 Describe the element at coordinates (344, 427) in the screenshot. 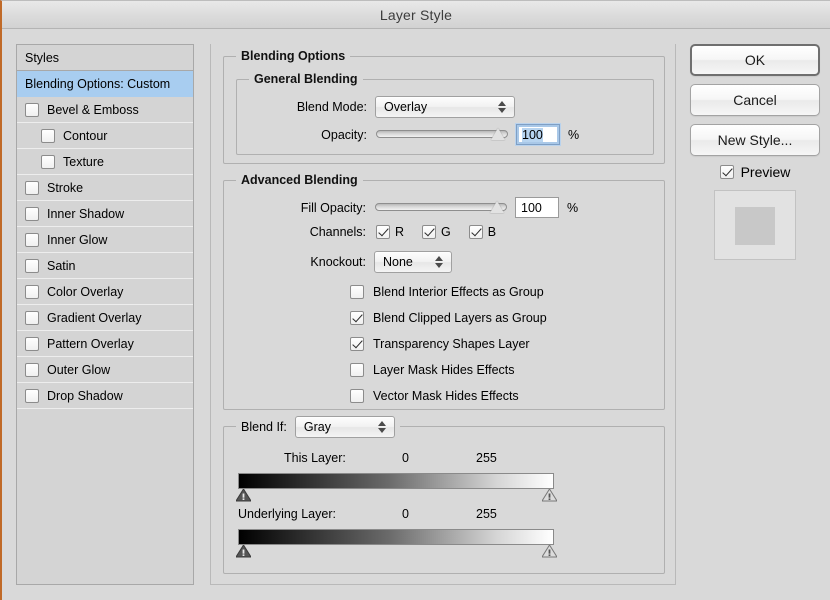

I see `blend-if-channel-select: Gray` at that location.